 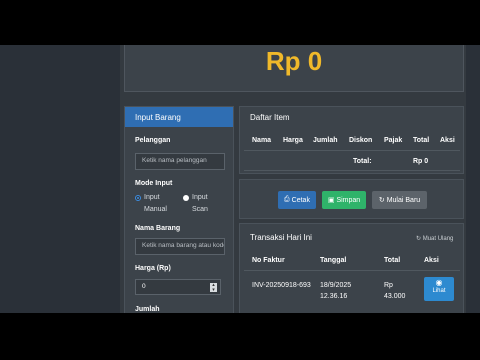 I want to click on price-stepper-icon: ▴ ▾, so click(x=213, y=287).